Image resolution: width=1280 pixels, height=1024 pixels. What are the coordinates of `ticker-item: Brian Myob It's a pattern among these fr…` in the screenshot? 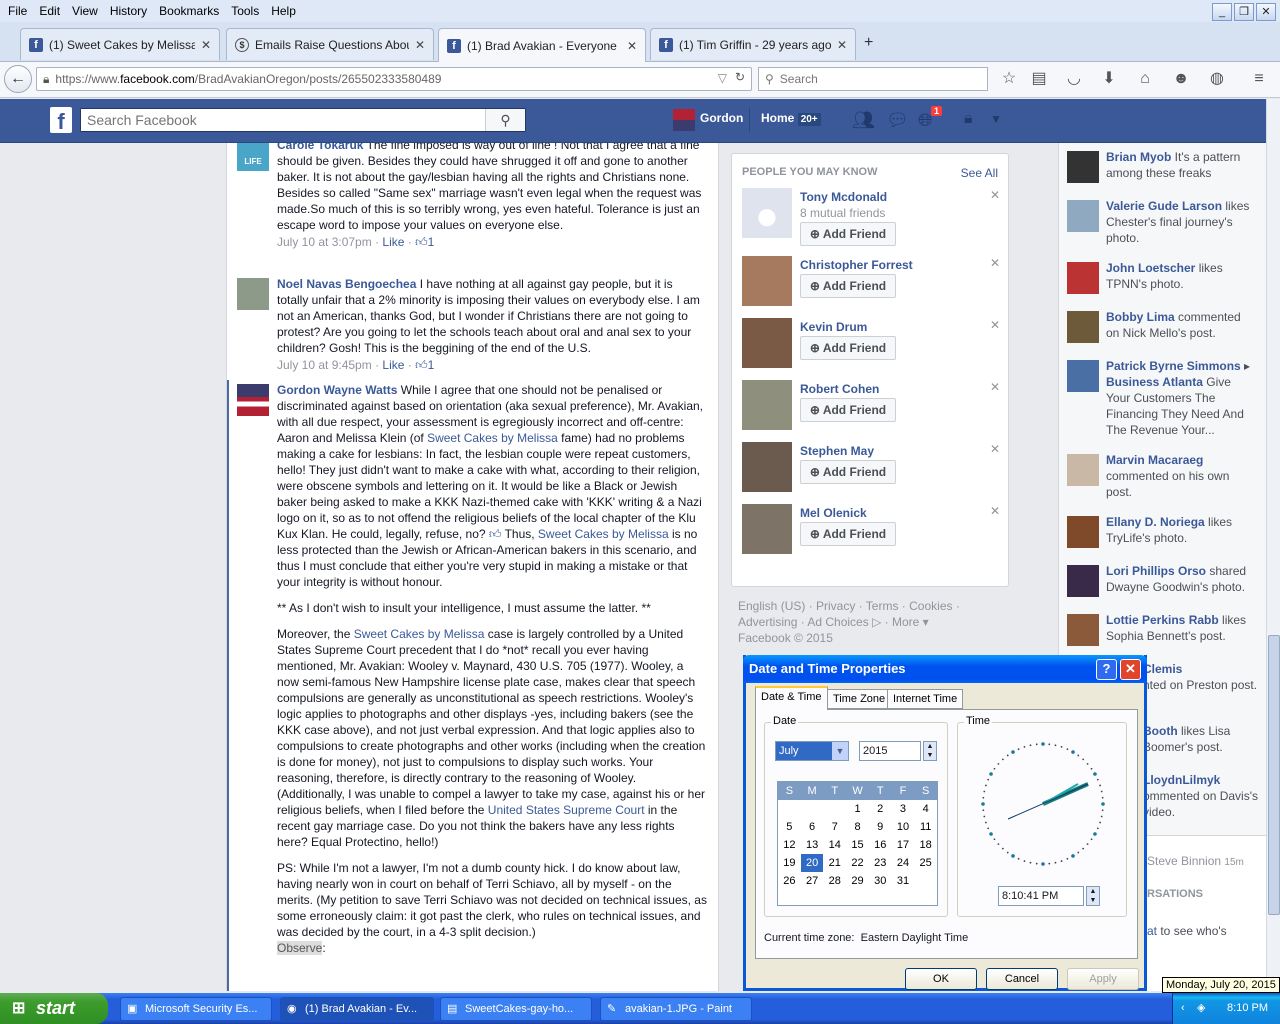 It's located at (1162, 166).